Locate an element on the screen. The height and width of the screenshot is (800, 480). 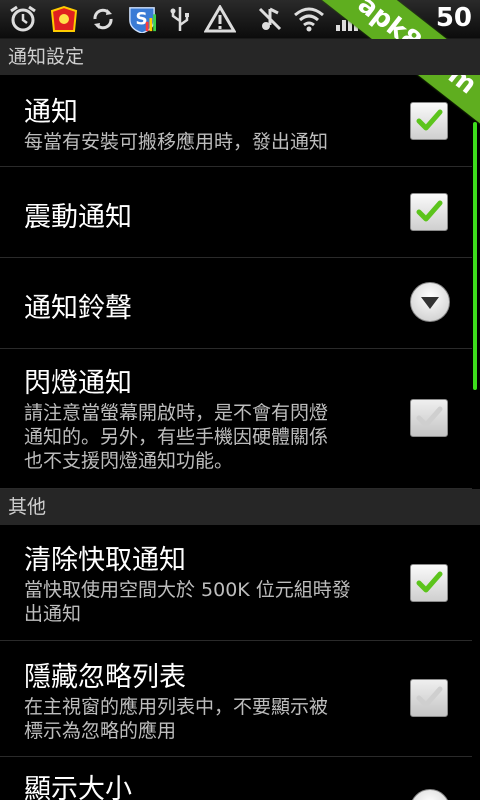
sync-icon is located at coordinates (103, 19).